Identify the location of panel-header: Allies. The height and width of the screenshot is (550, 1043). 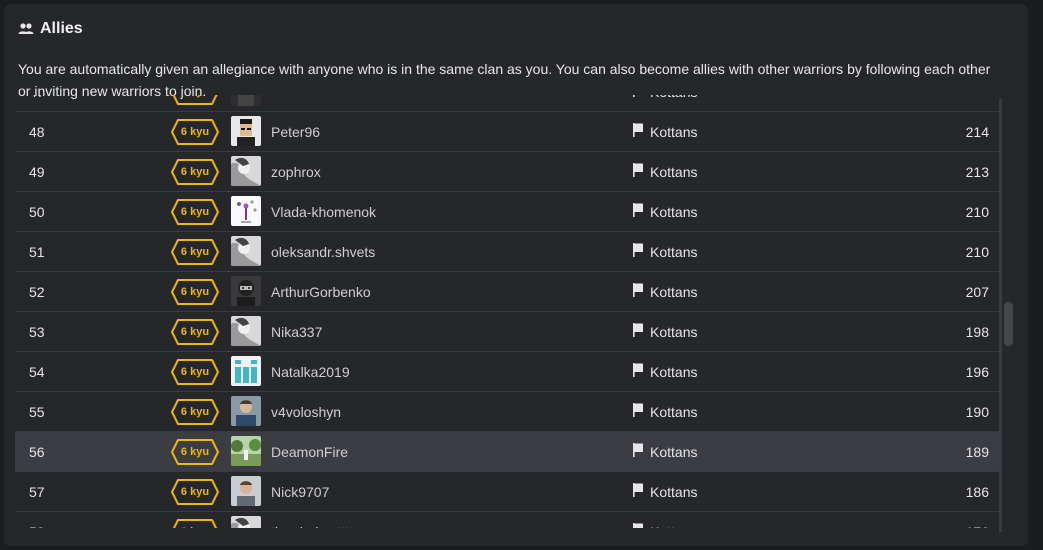
(50, 29).